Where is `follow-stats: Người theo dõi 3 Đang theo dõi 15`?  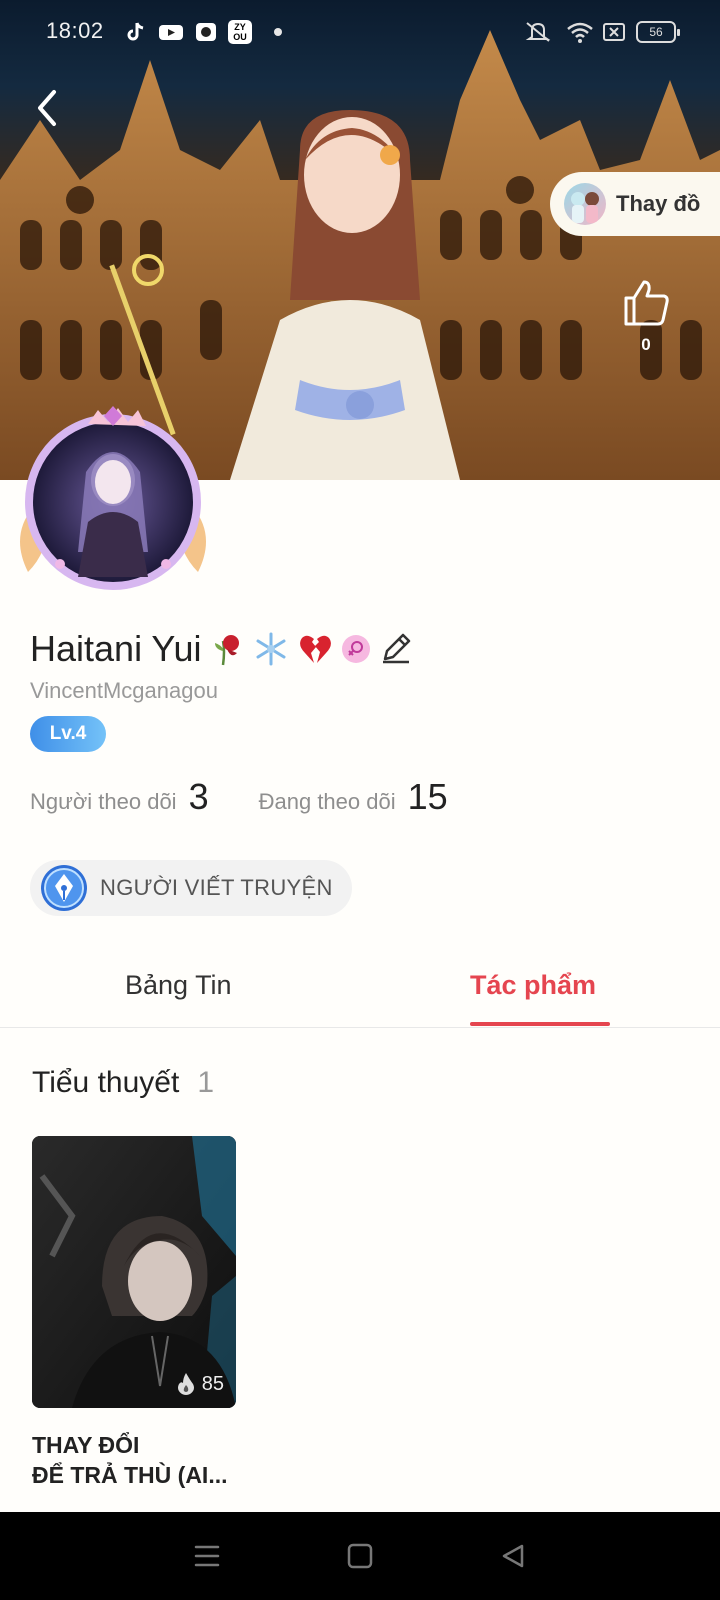 follow-stats: Người theo dõi 3 Đang theo dõi 15 is located at coordinates (264, 797).